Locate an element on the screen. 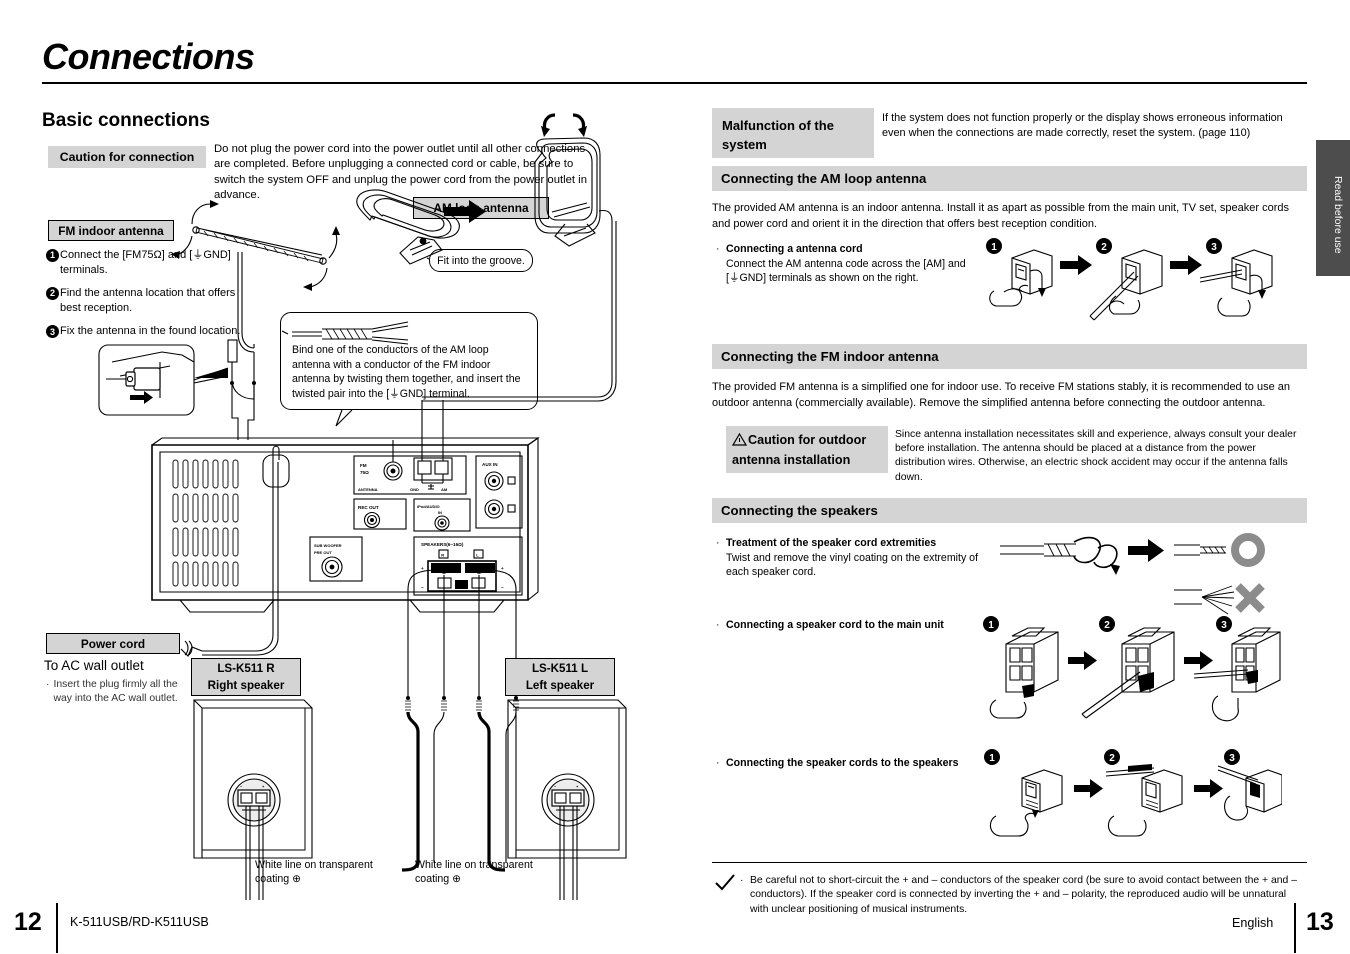 This screenshot has height=954, width=1350. footer-divider is located at coordinates (1009, 863).